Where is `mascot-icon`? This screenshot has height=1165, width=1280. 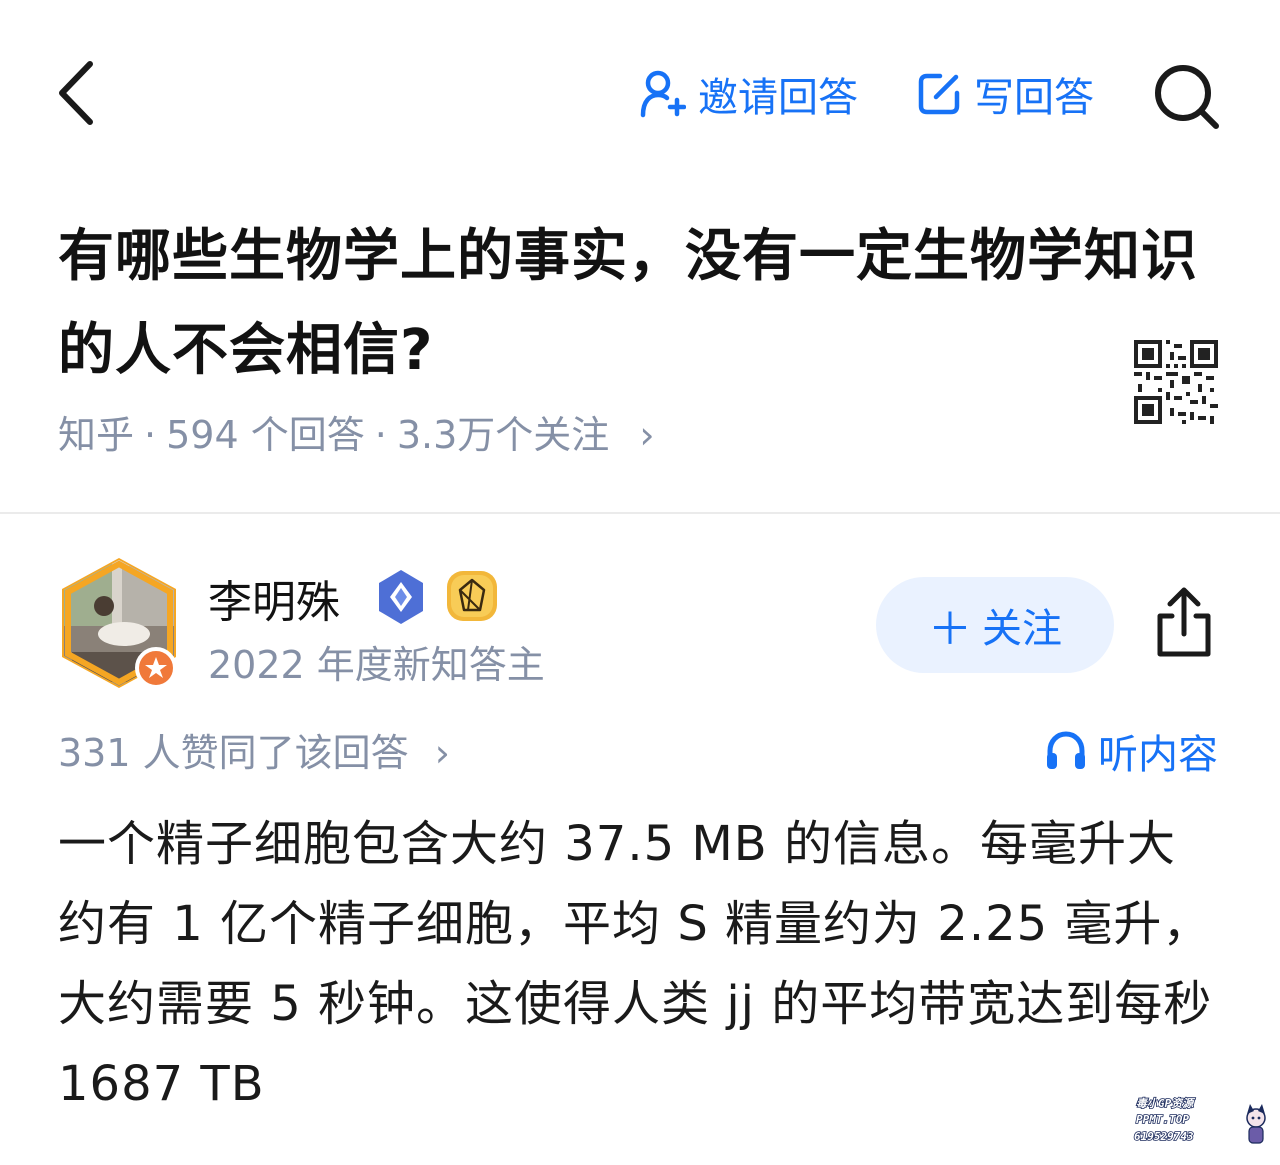 mascot-icon is located at coordinates (1256, 1124).